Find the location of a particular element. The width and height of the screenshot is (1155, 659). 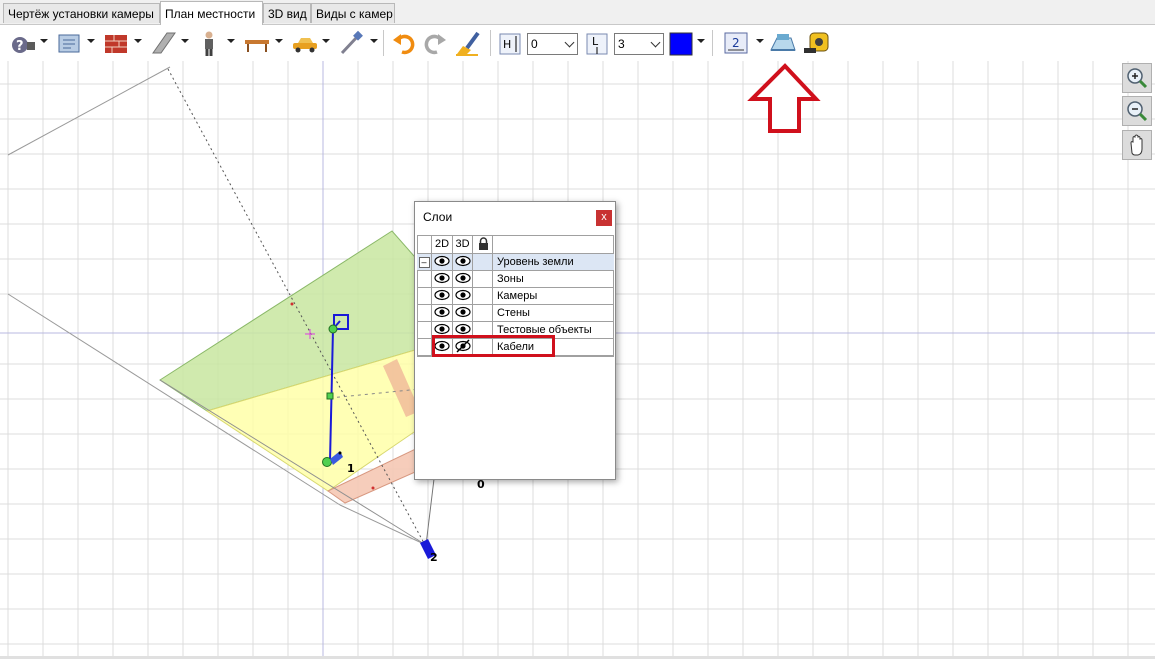

car-icon is located at coordinates (305, 43).